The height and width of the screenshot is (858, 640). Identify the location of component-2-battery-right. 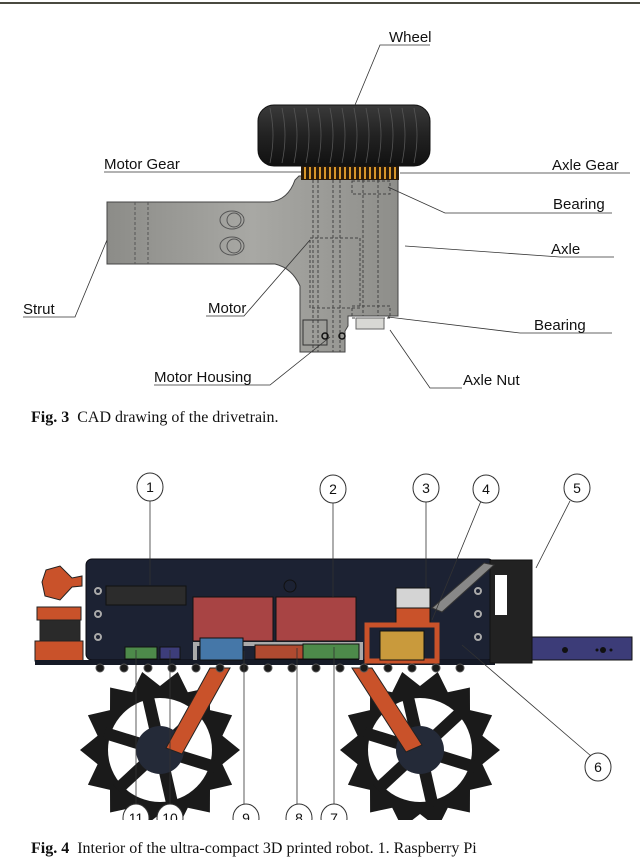
(316, 619).